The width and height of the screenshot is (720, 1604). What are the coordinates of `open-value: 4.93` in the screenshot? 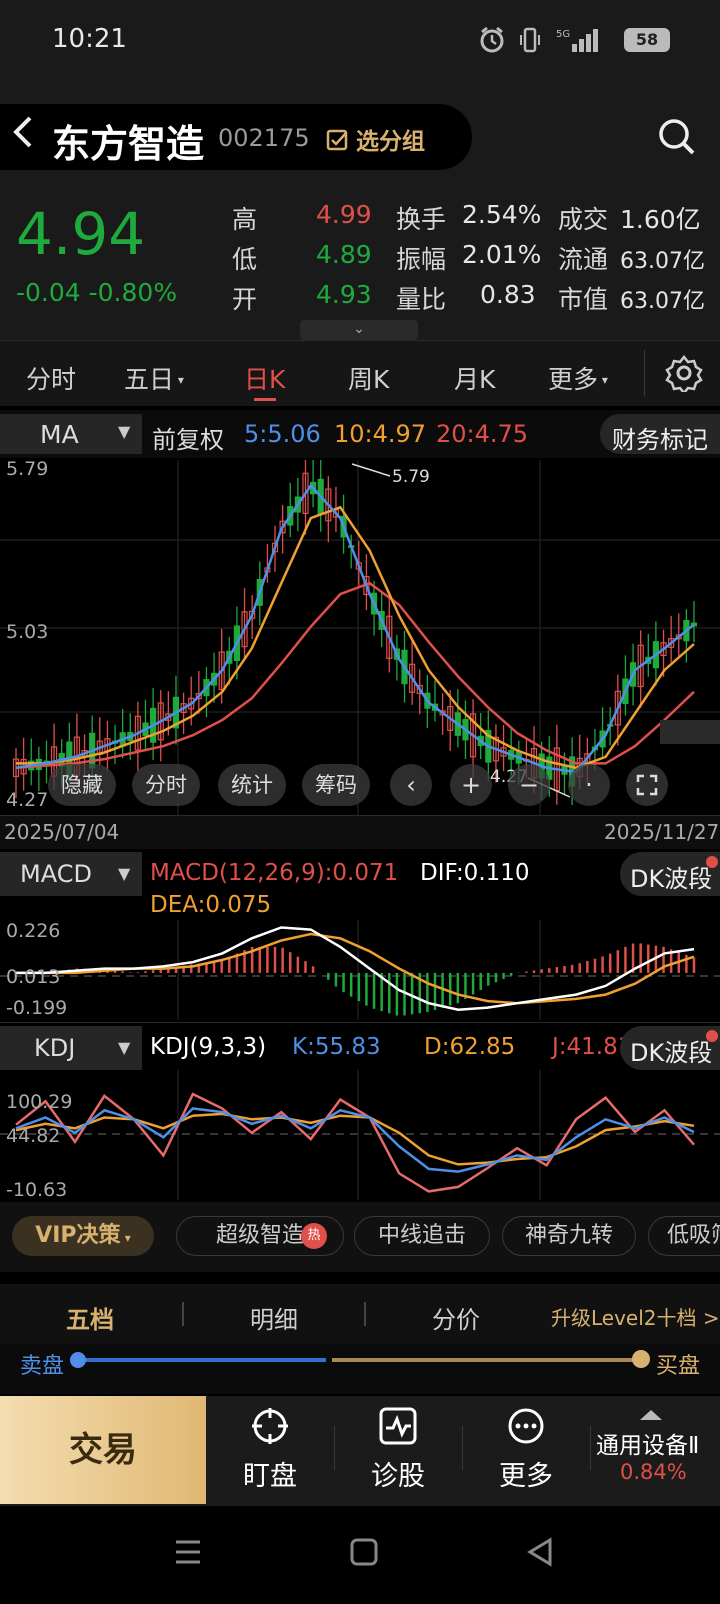 It's located at (344, 294).